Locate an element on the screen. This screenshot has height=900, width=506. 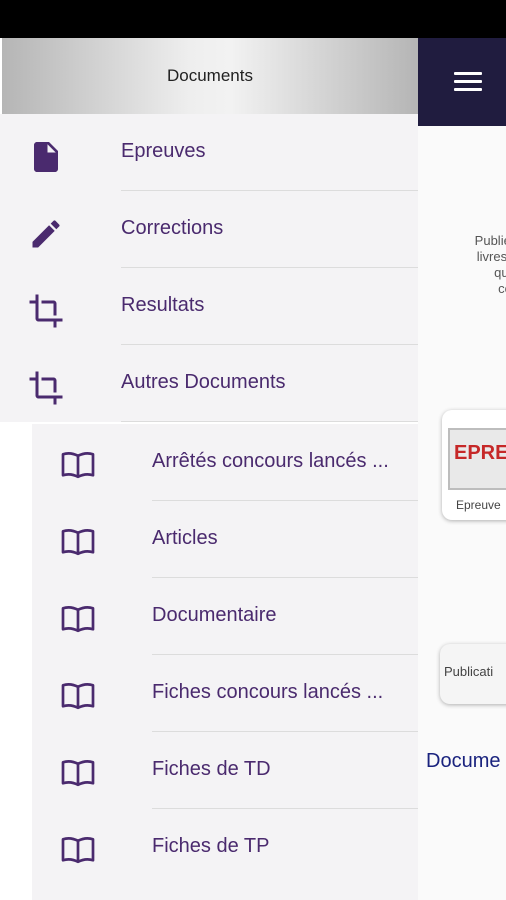
submenu-item-fiches-td: Fiches de TD is located at coordinates (225, 770).